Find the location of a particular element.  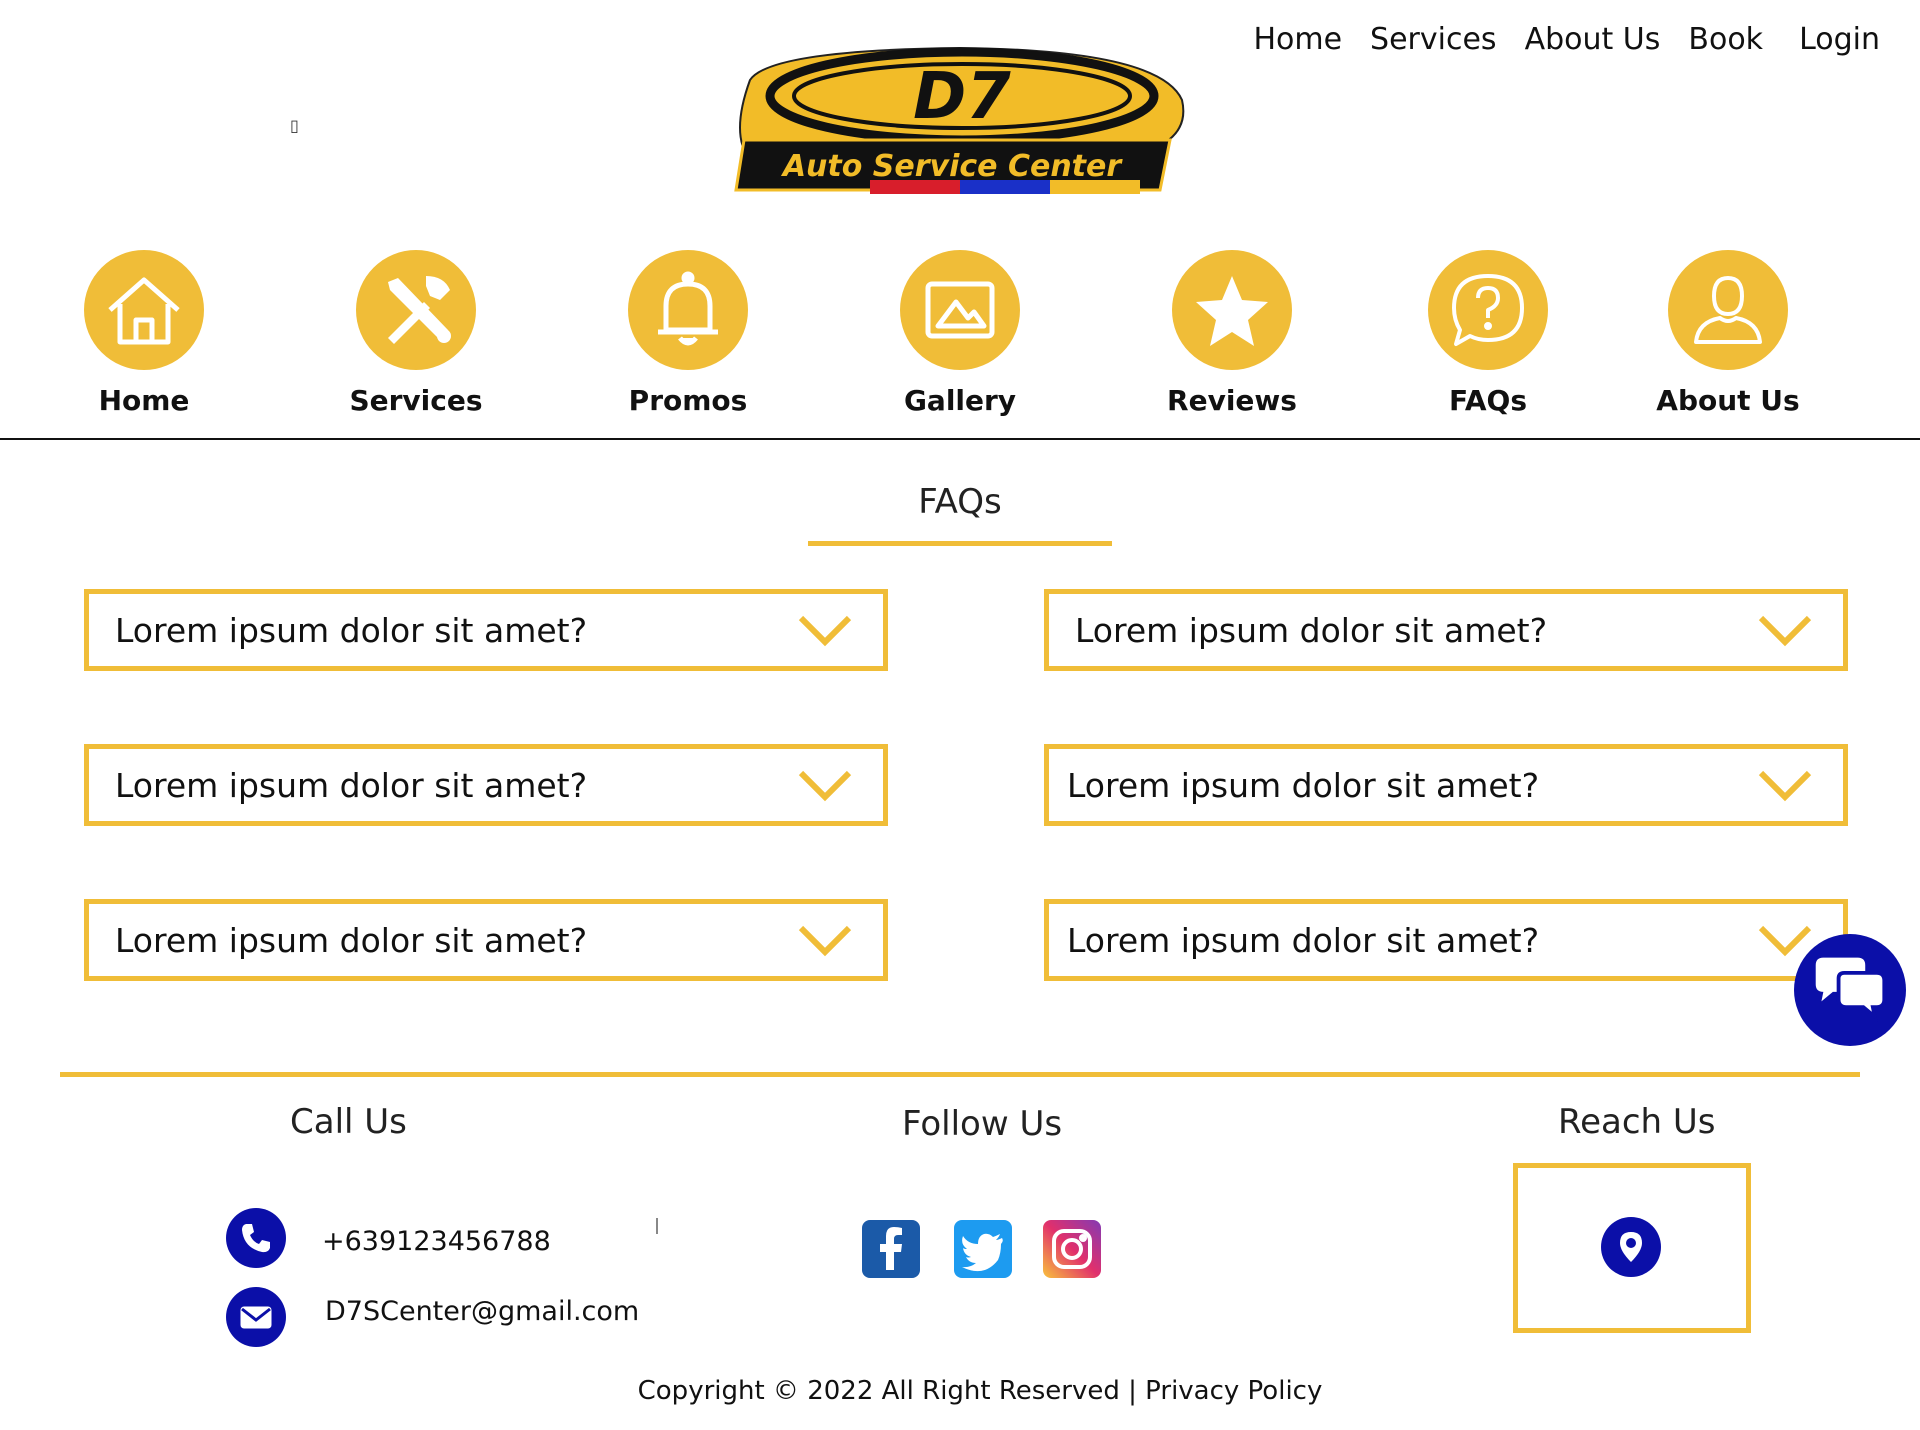

logo-tagline: Auto Service Center is located at coordinates (952, 166).